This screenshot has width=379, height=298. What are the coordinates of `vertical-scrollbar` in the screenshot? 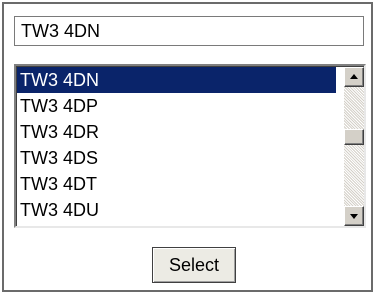 It's located at (354, 146).